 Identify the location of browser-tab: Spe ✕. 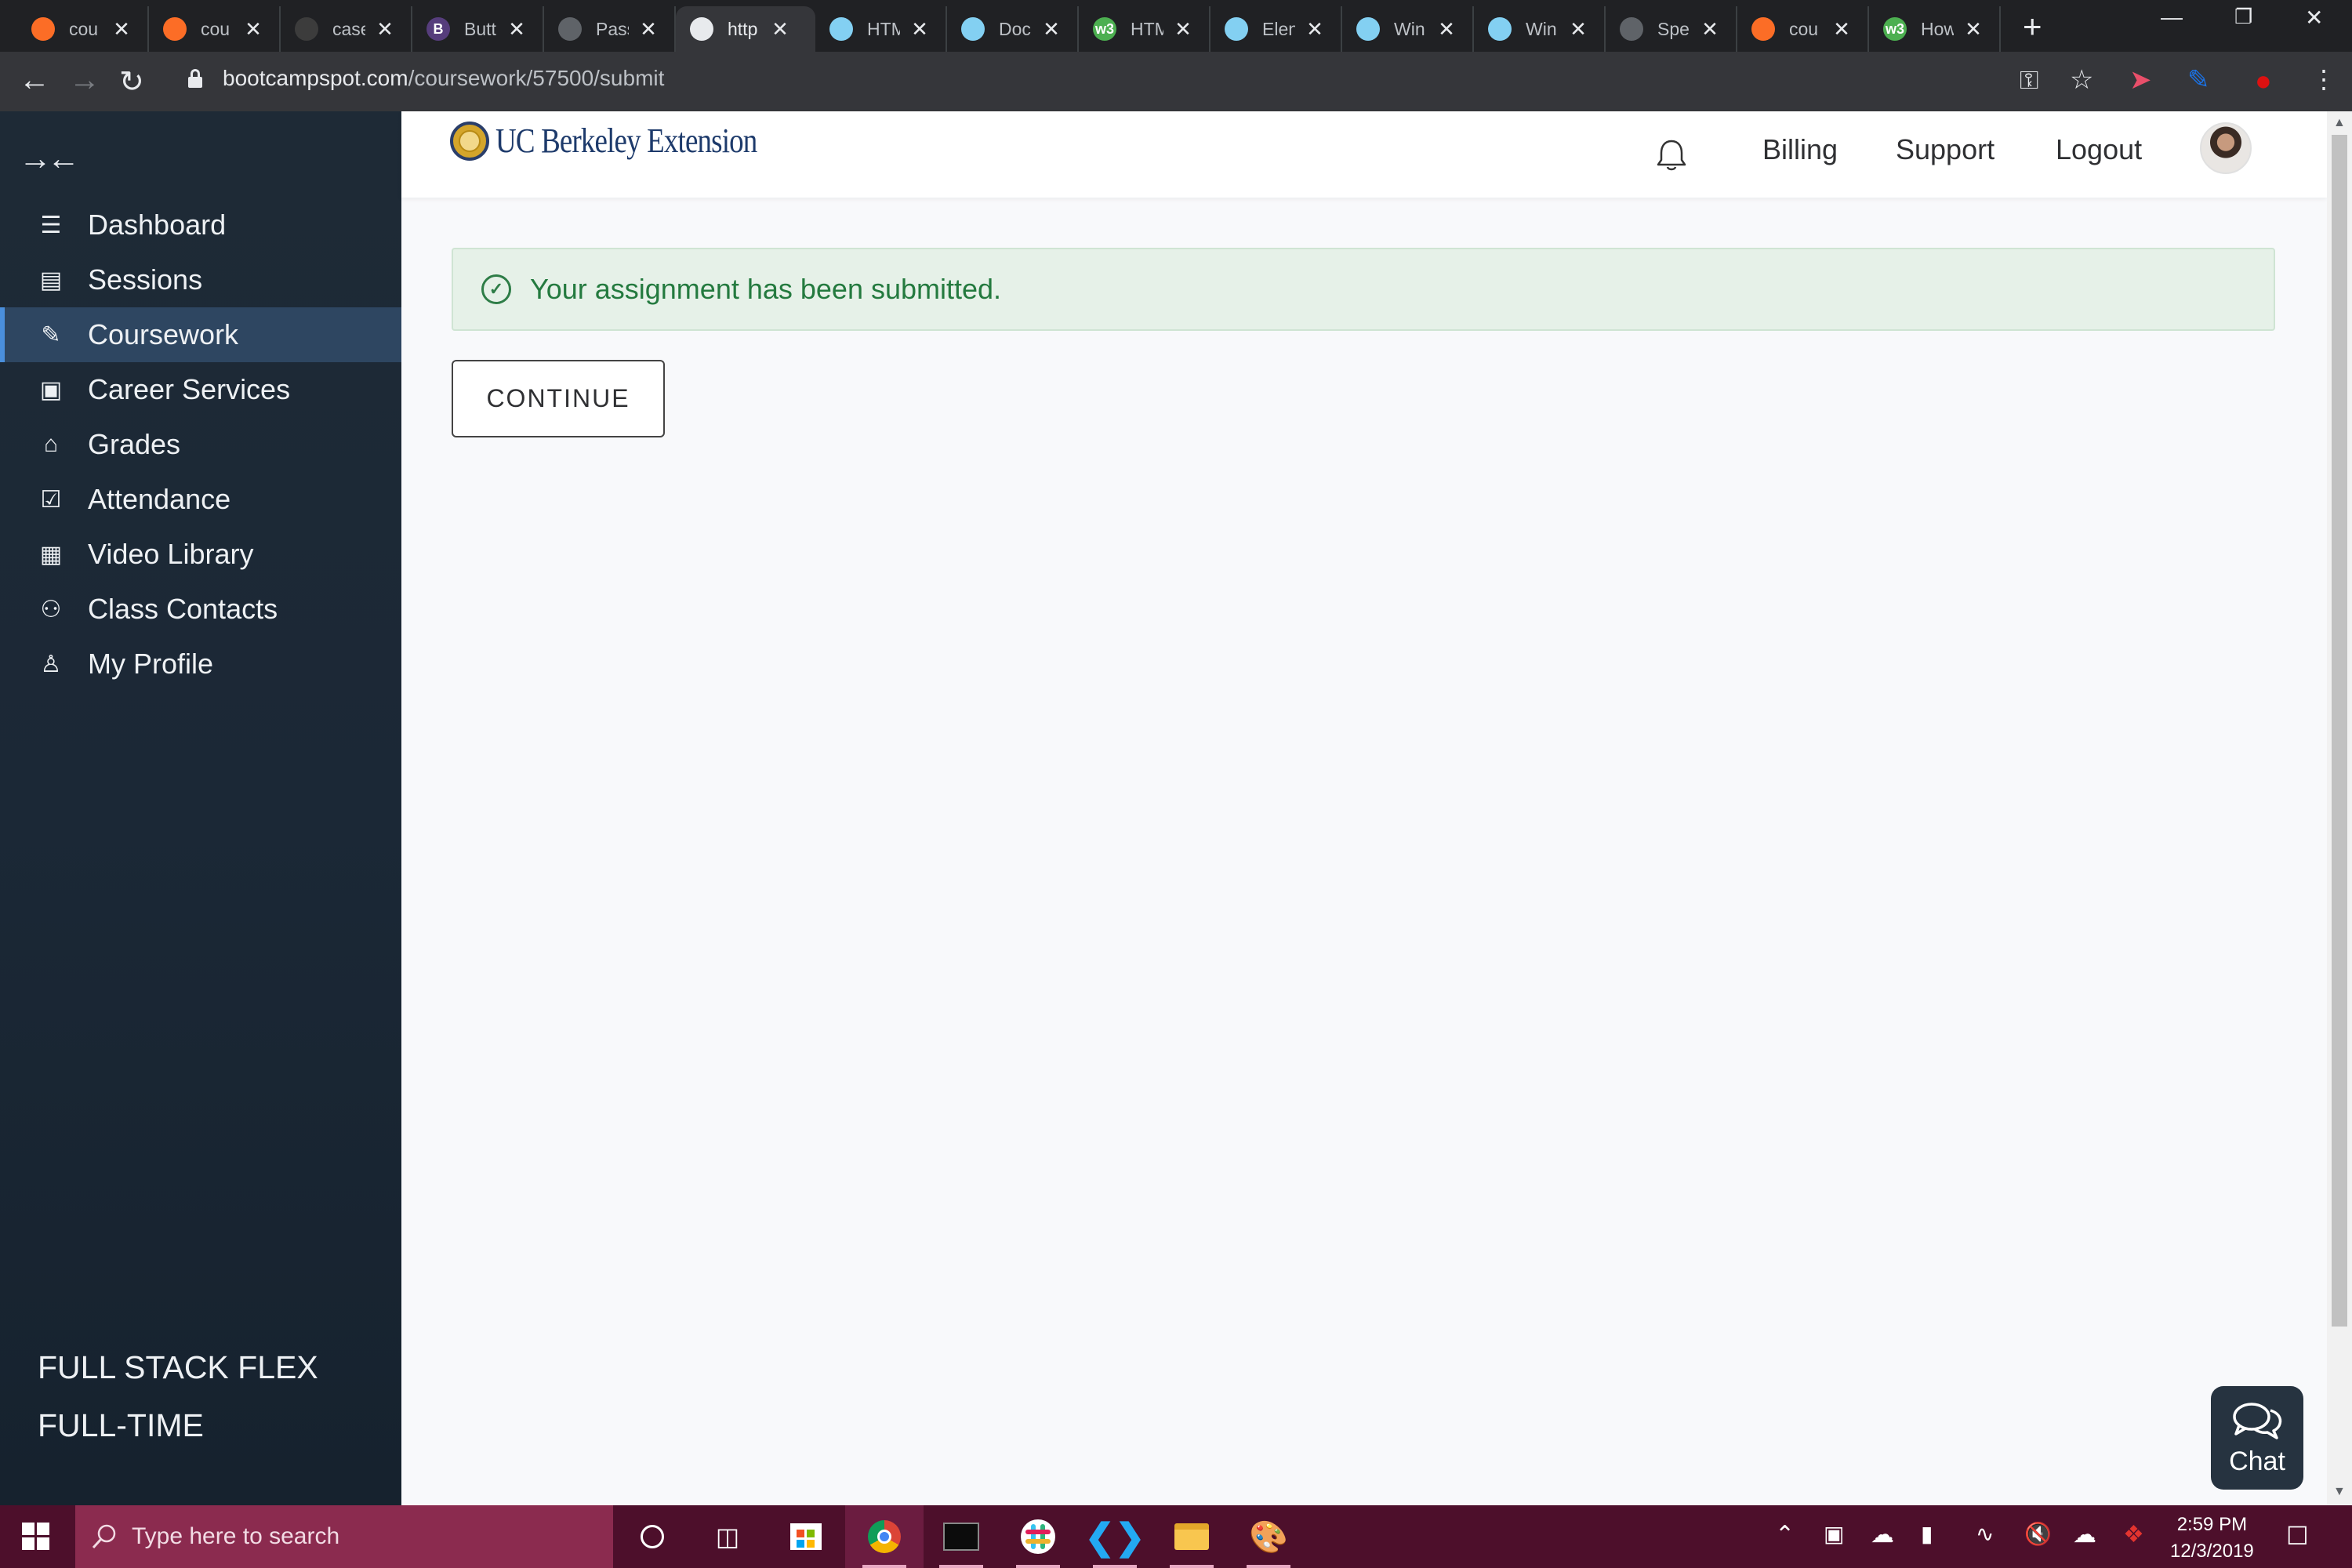
(1672, 29).